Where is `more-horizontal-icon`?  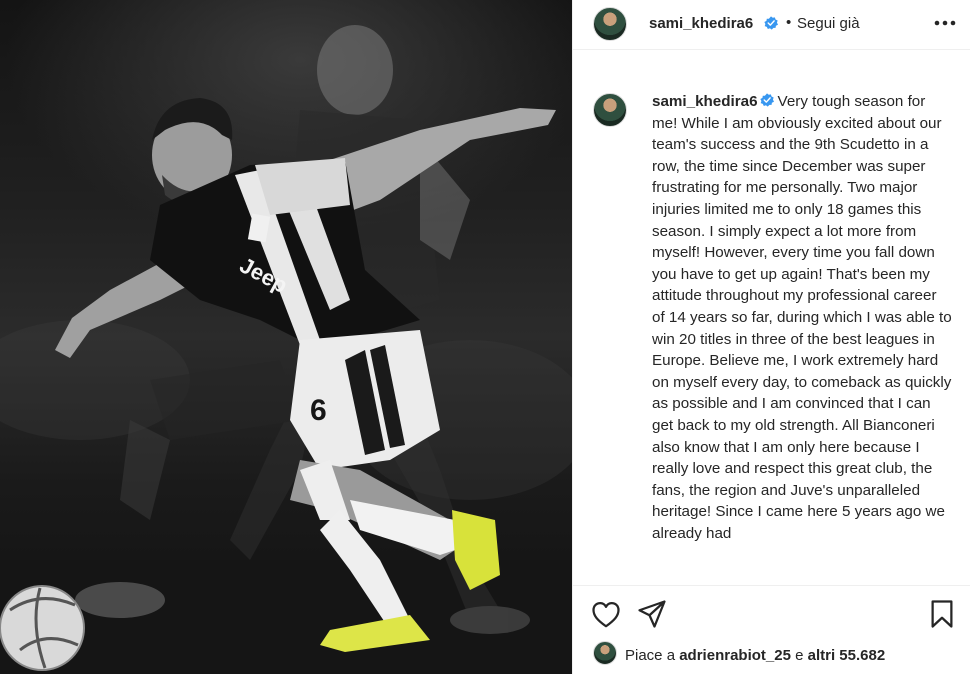 more-horizontal-icon is located at coordinates (945, 23).